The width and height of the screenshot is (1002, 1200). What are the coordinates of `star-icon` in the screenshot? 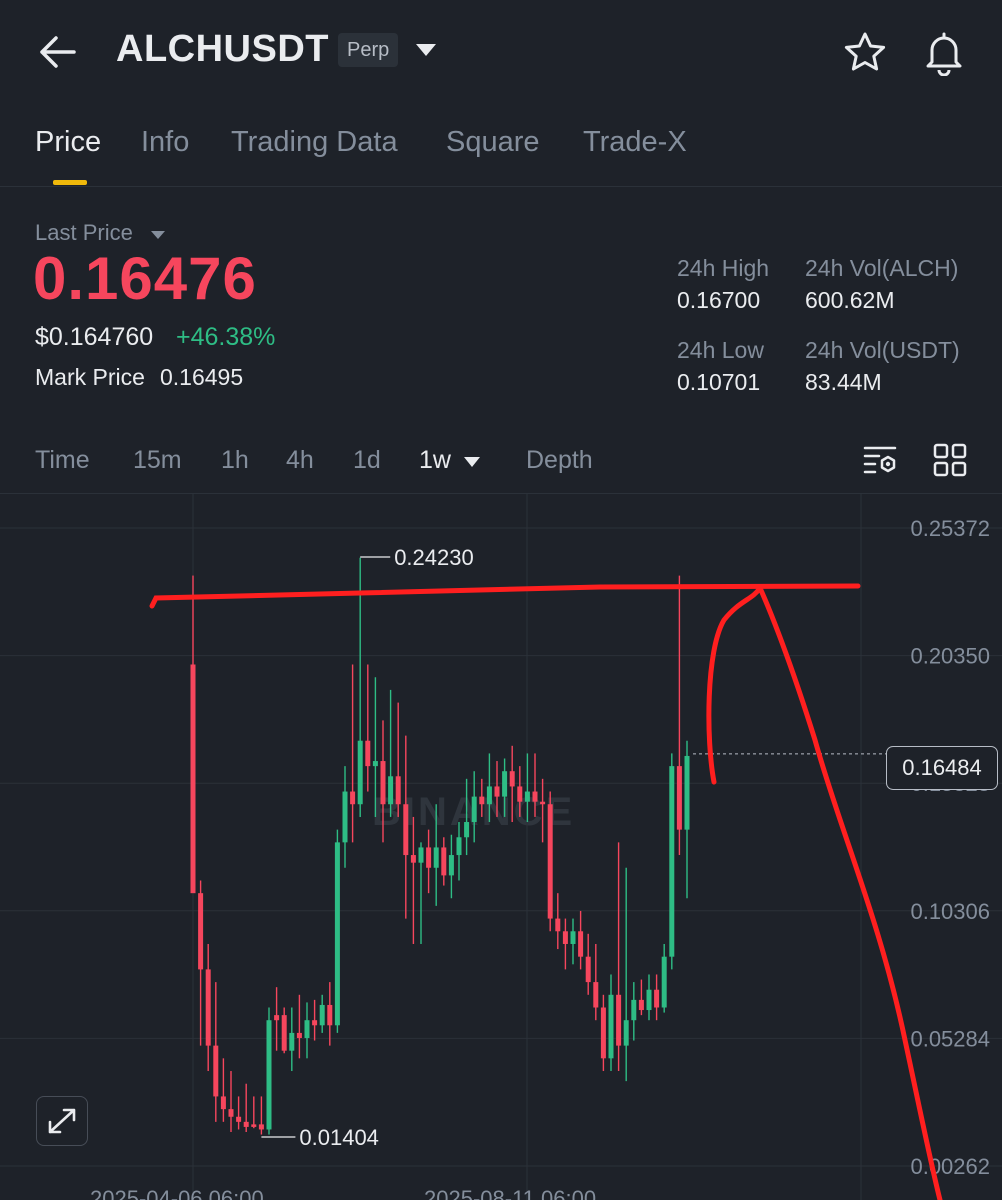 It's located at (865, 51).